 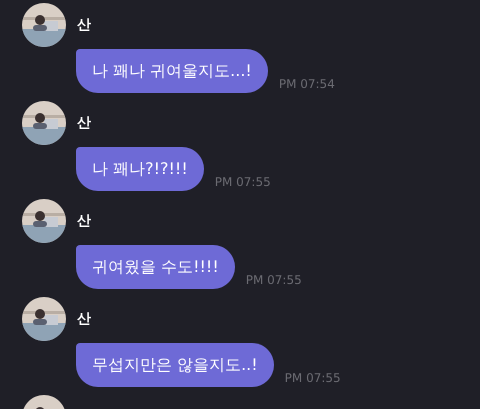 What do you see at coordinates (175, 365) in the screenshot?
I see `message-bubble: 무섭지만은 않을지도..!` at bounding box center [175, 365].